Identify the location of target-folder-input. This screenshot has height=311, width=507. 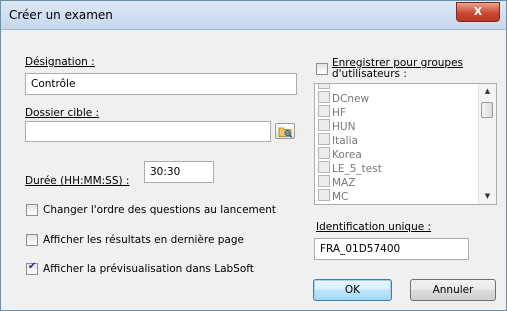
(148, 131).